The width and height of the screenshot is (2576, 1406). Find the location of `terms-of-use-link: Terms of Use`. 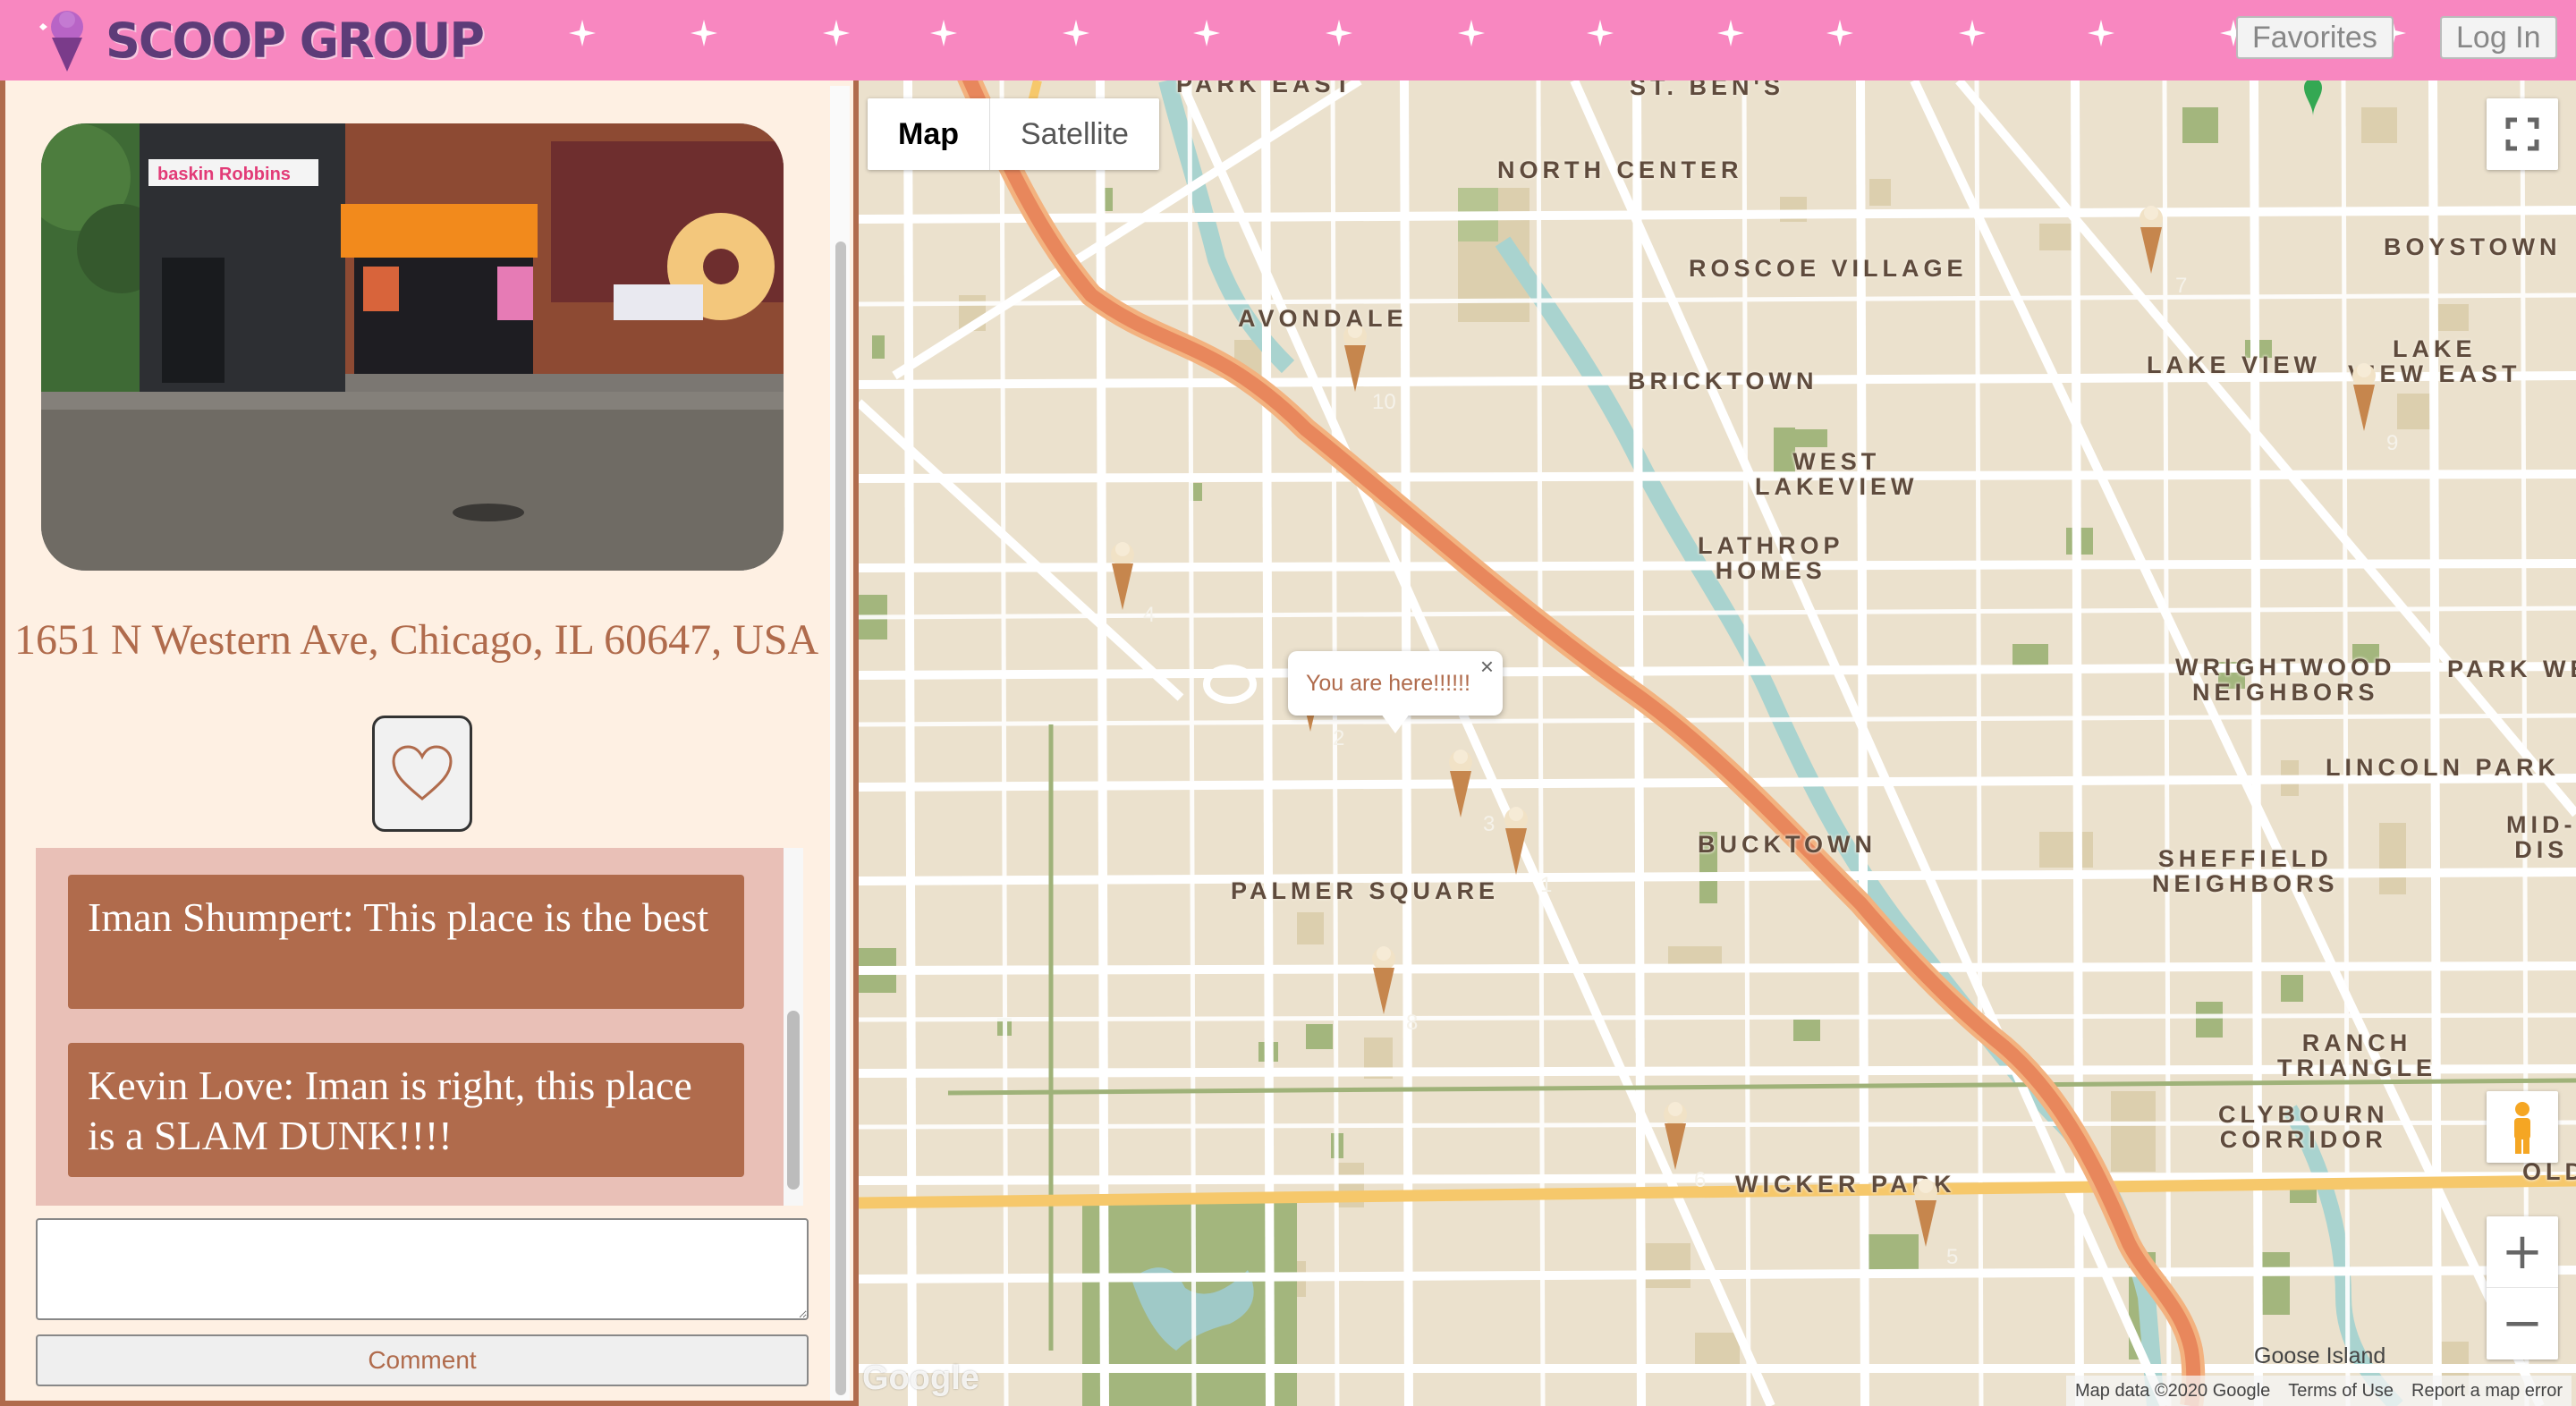

terms-of-use-link: Terms of Use is located at coordinates (2340, 1391).